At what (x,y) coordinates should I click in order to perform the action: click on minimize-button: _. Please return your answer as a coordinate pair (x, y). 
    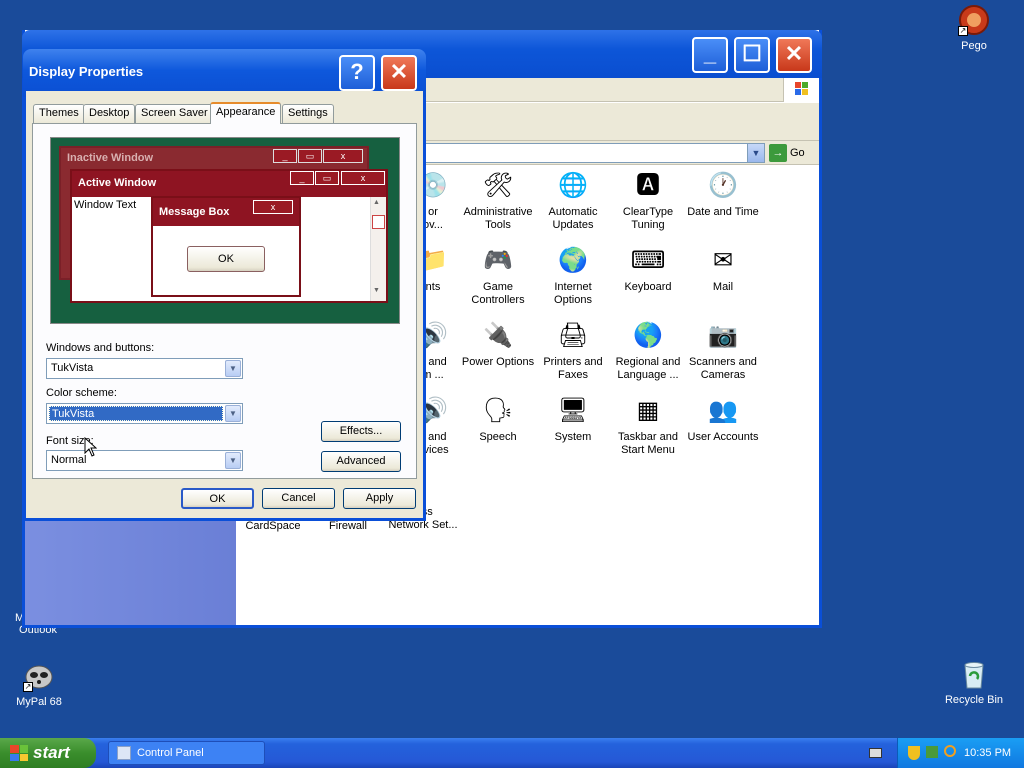
    Looking at the image, I should click on (710, 55).